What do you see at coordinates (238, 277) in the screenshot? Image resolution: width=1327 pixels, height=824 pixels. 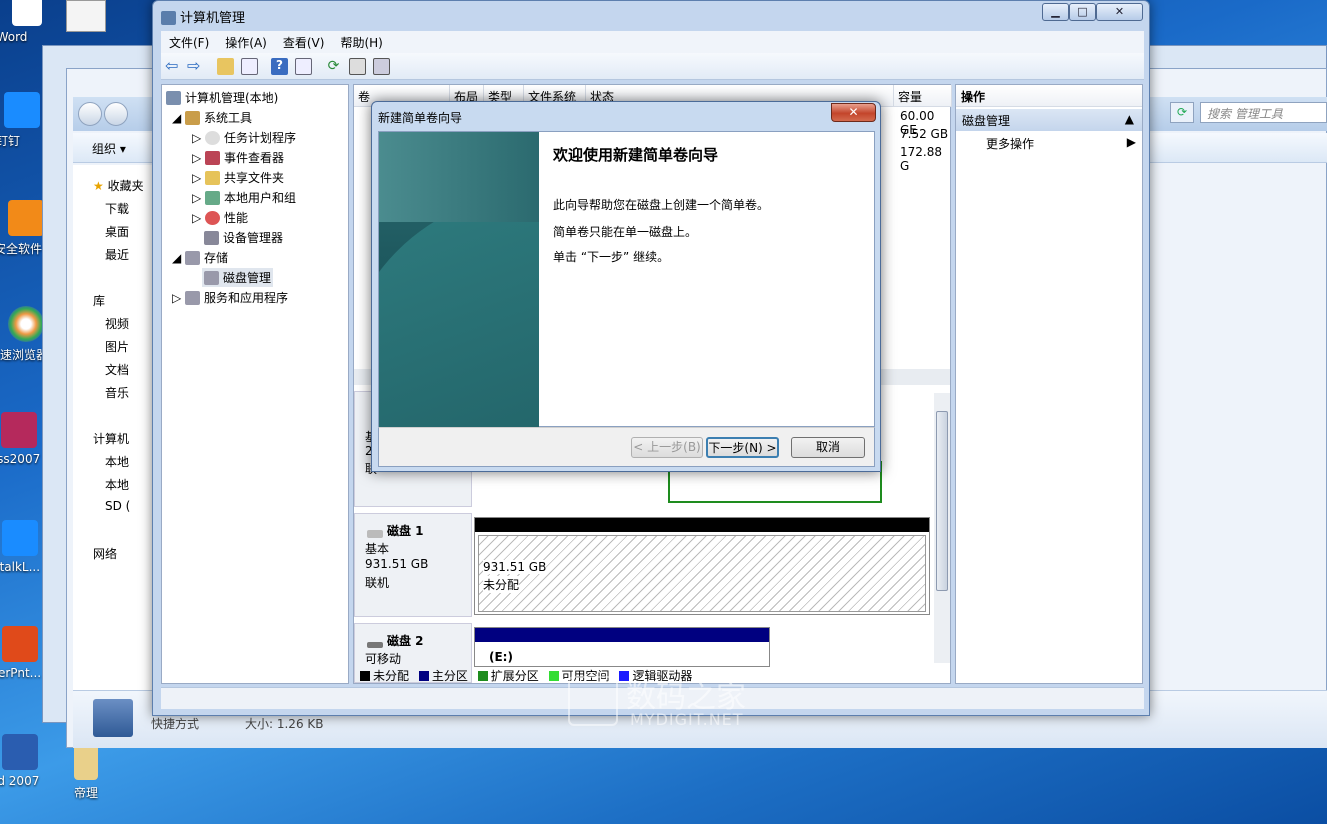 I see `tree-disk-management: 磁盘管理` at bounding box center [238, 277].